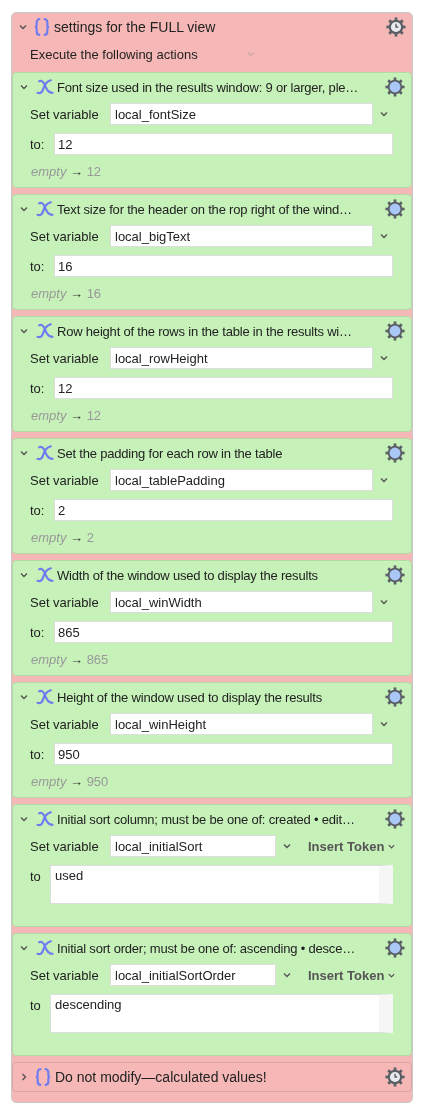 The height and width of the screenshot is (1118, 424). Describe the element at coordinates (193, 846) in the screenshot. I see `variable-field: local_initialSort` at that location.